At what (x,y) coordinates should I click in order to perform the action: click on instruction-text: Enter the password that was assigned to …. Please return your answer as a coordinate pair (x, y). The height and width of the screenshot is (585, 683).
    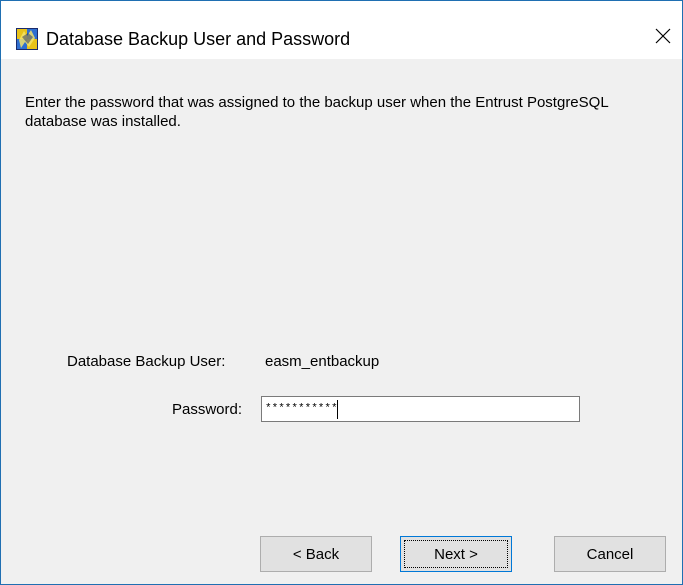
    Looking at the image, I should click on (317, 112).